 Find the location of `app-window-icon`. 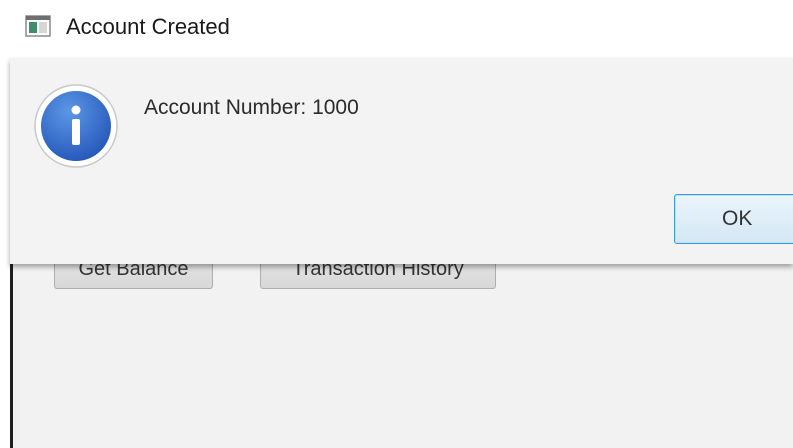

app-window-icon is located at coordinates (38, 26).